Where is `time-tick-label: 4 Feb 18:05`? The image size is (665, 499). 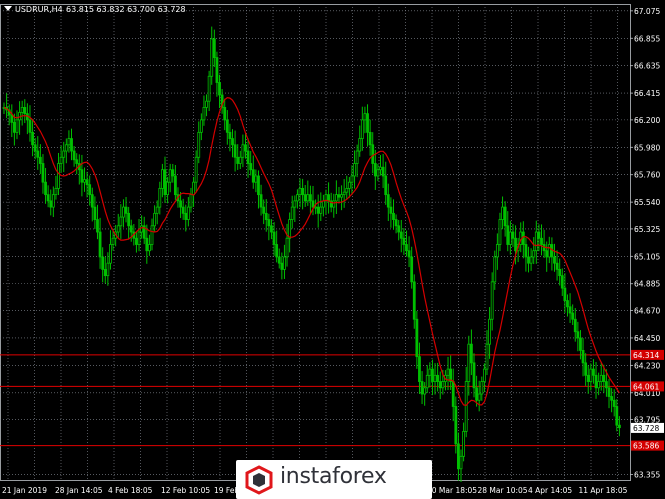 time-tick-label: 4 Feb 18:05 is located at coordinates (130, 490).